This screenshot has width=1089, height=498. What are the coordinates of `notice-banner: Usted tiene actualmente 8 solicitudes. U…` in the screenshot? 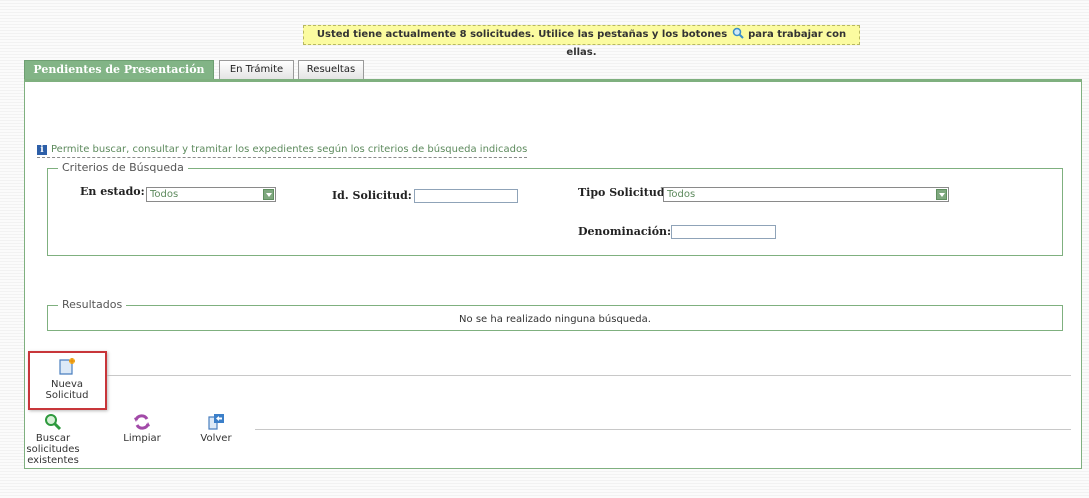 It's located at (581, 41).